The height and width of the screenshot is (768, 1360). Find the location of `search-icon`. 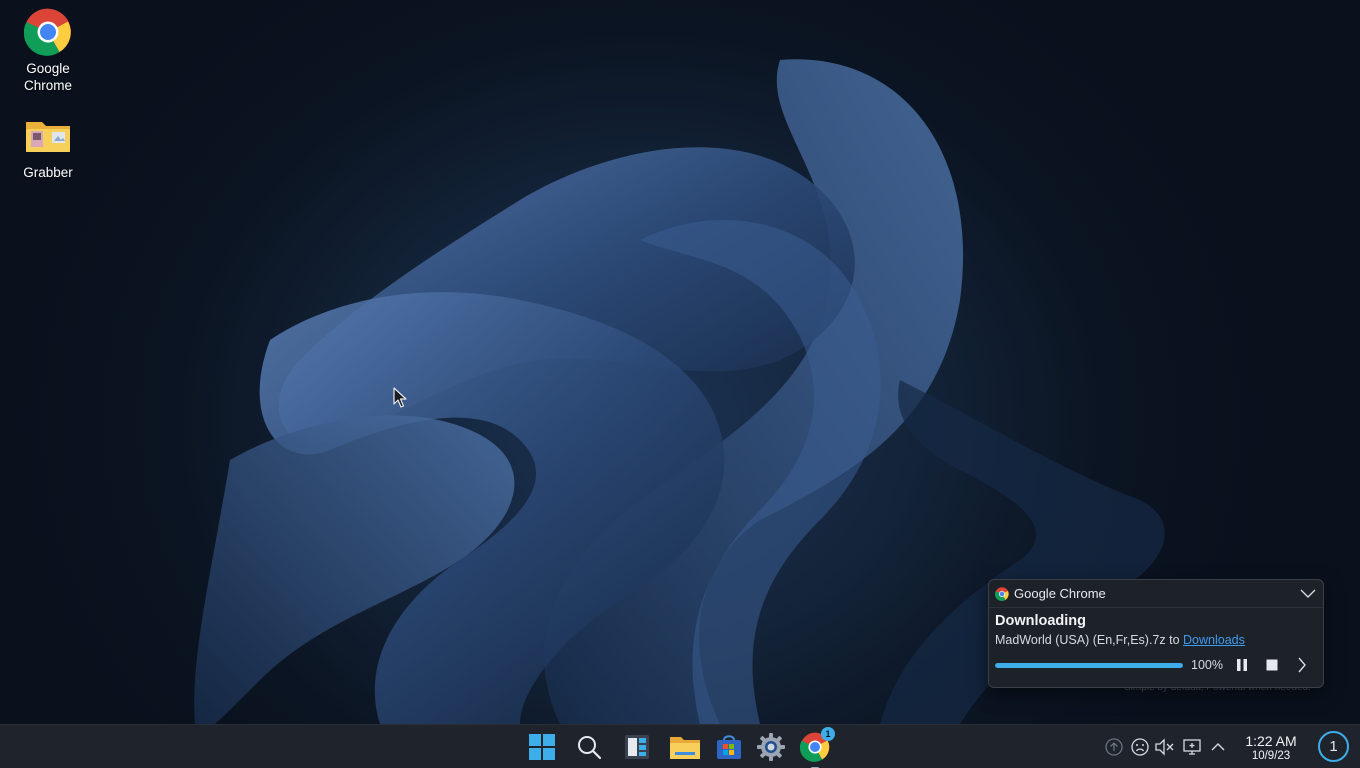

search-icon is located at coordinates (590, 748).